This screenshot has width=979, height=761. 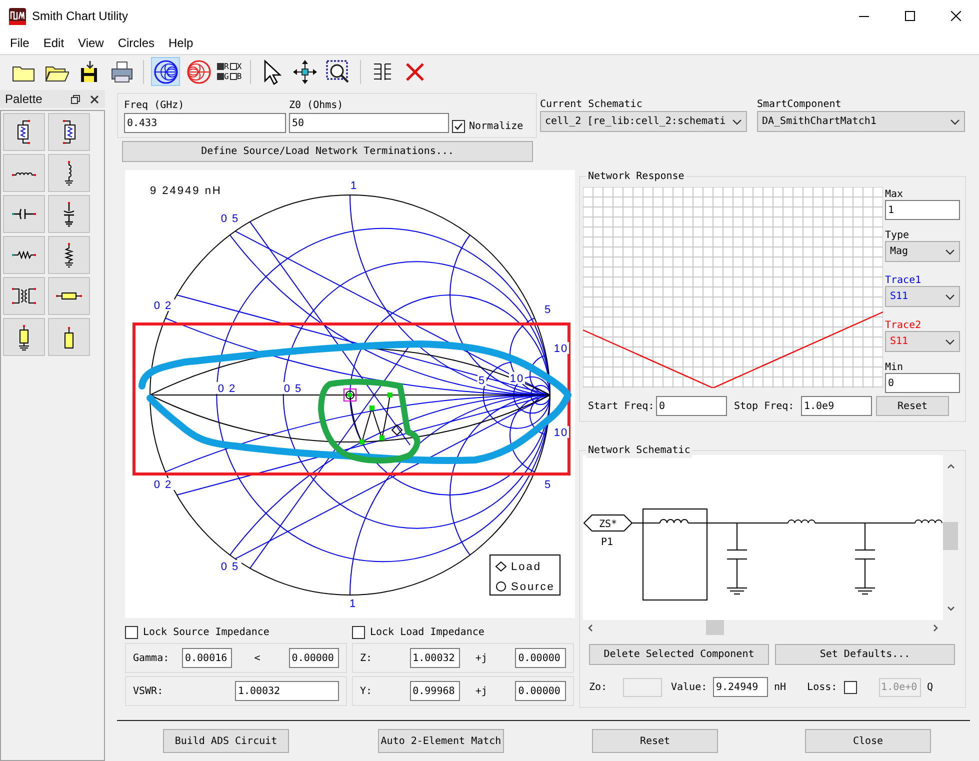 What do you see at coordinates (206, 633) in the screenshot?
I see `checkbox-label: Lock Source Impedance` at bounding box center [206, 633].